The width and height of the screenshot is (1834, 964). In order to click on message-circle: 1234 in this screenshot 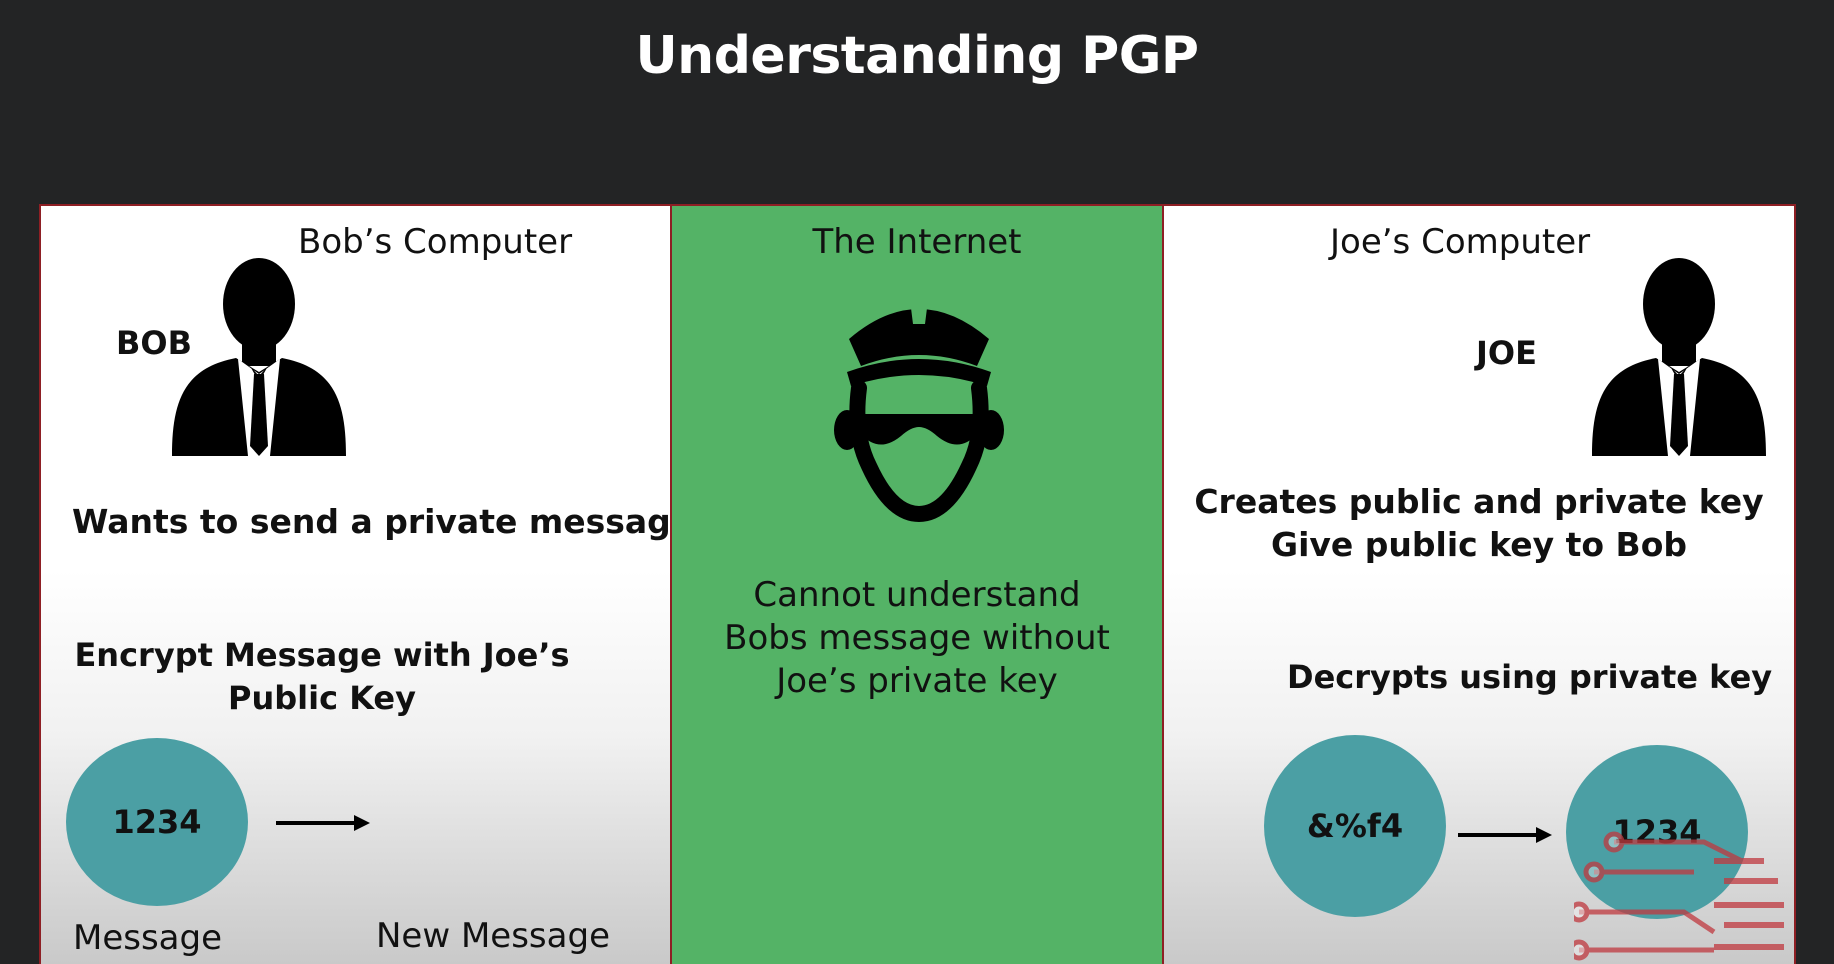, I will do `click(157, 822)`.